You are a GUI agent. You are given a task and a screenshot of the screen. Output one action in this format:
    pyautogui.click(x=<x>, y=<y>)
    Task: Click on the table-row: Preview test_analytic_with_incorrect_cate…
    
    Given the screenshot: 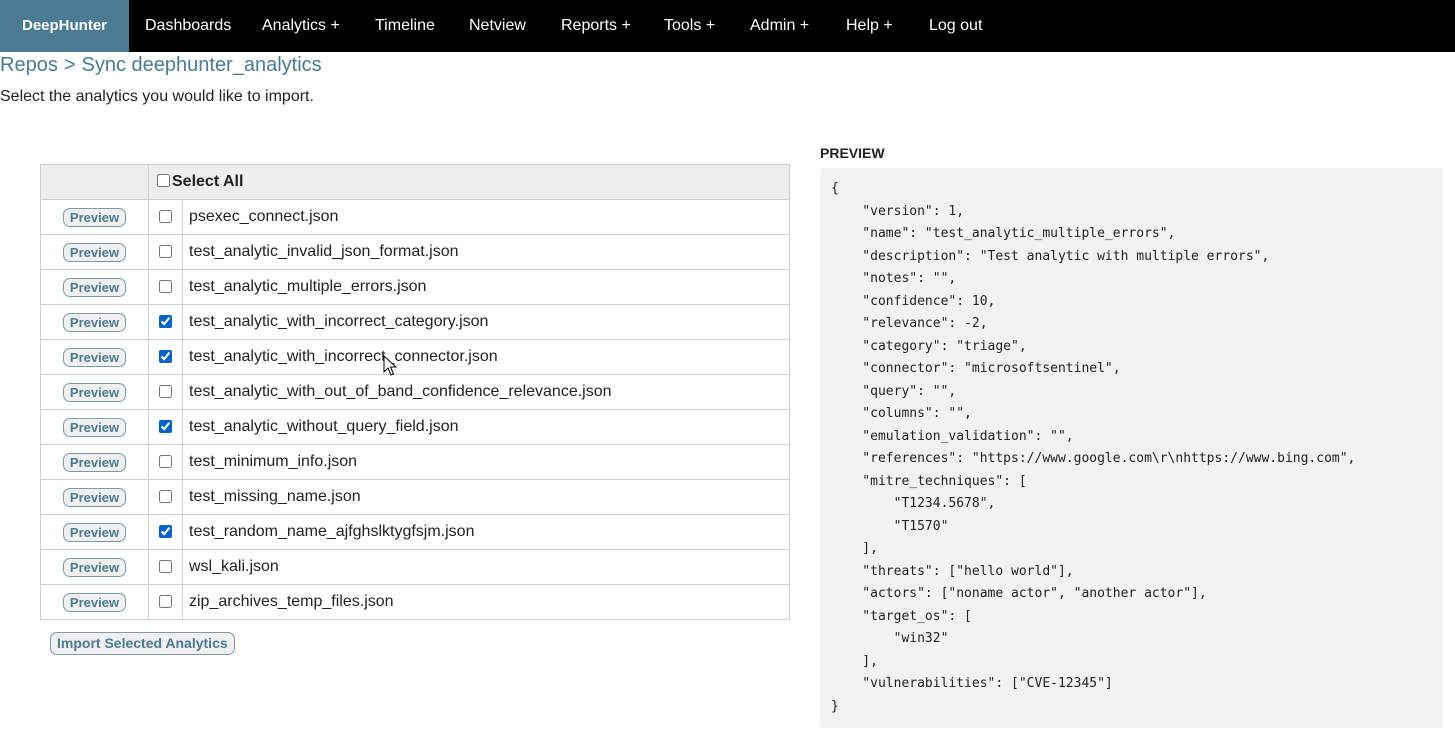 What is the action you would take?
    pyautogui.click(x=415, y=322)
    